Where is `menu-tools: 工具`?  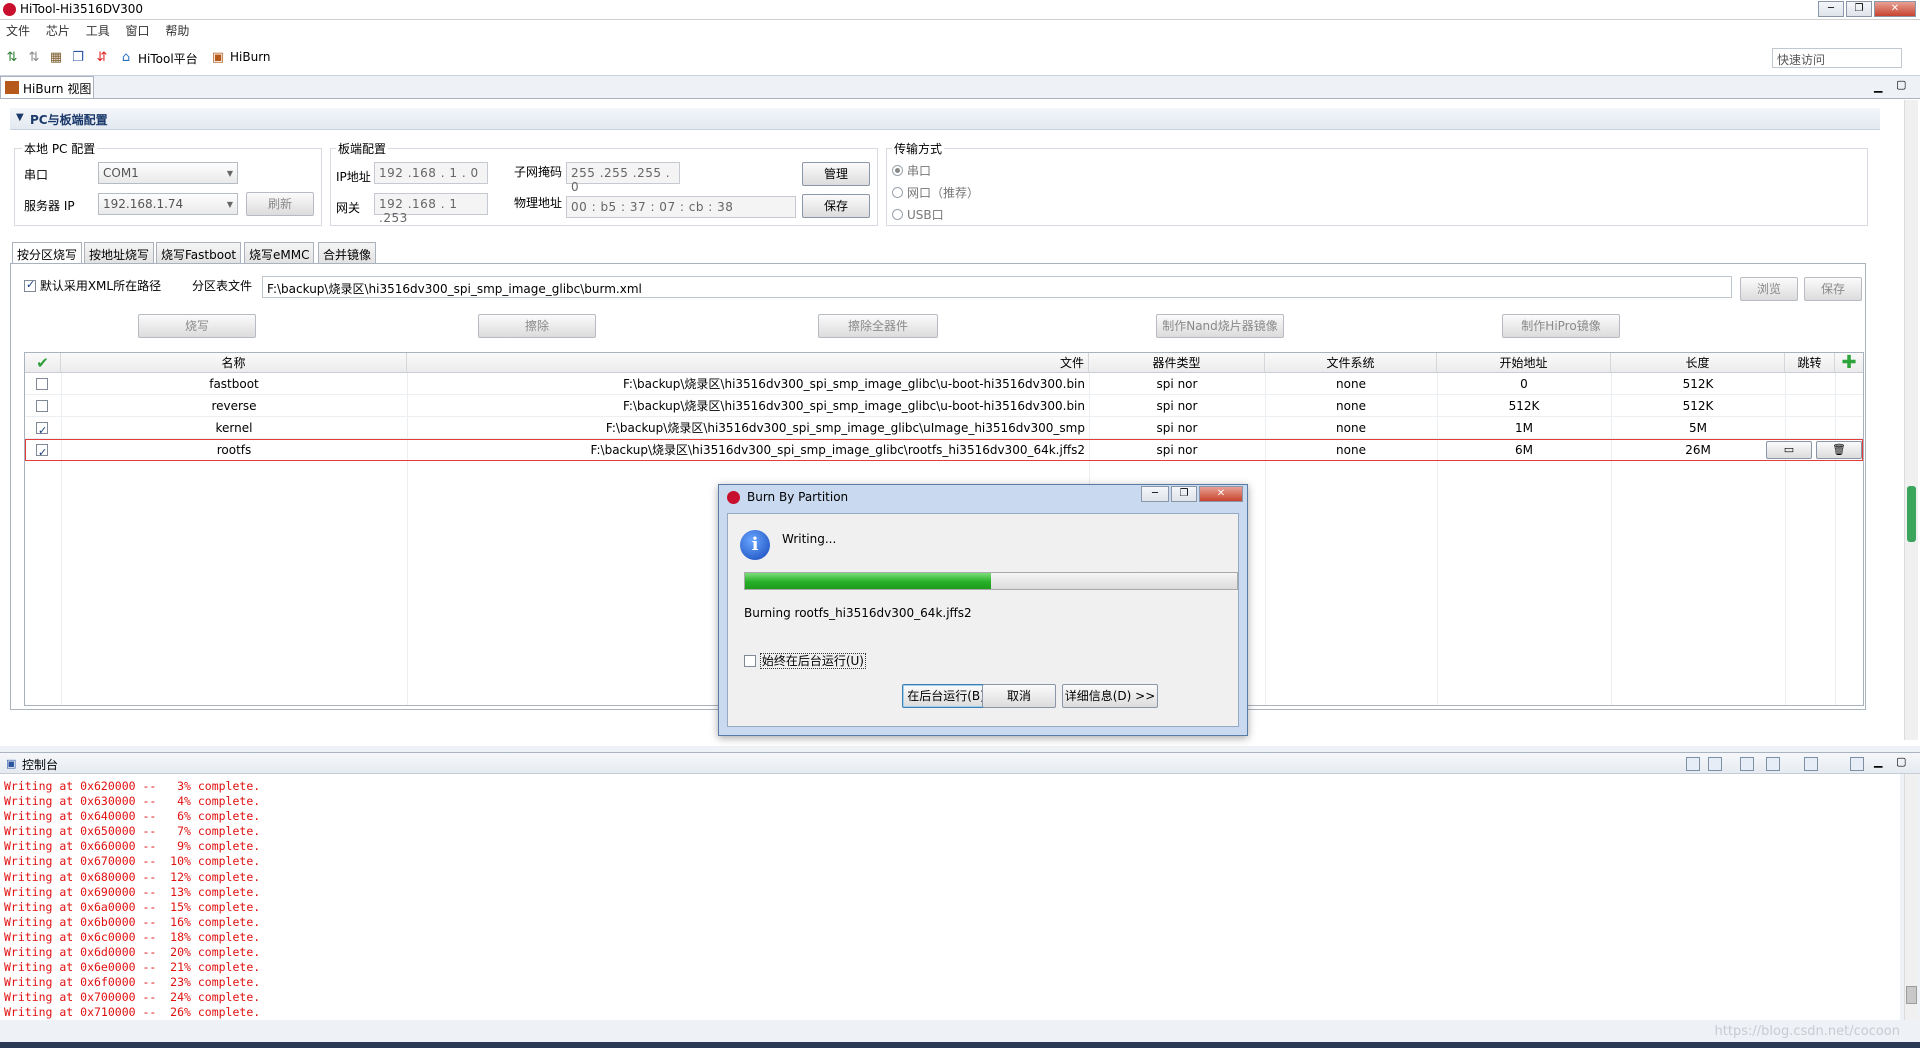
menu-tools: 工具 is located at coordinates (98, 29).